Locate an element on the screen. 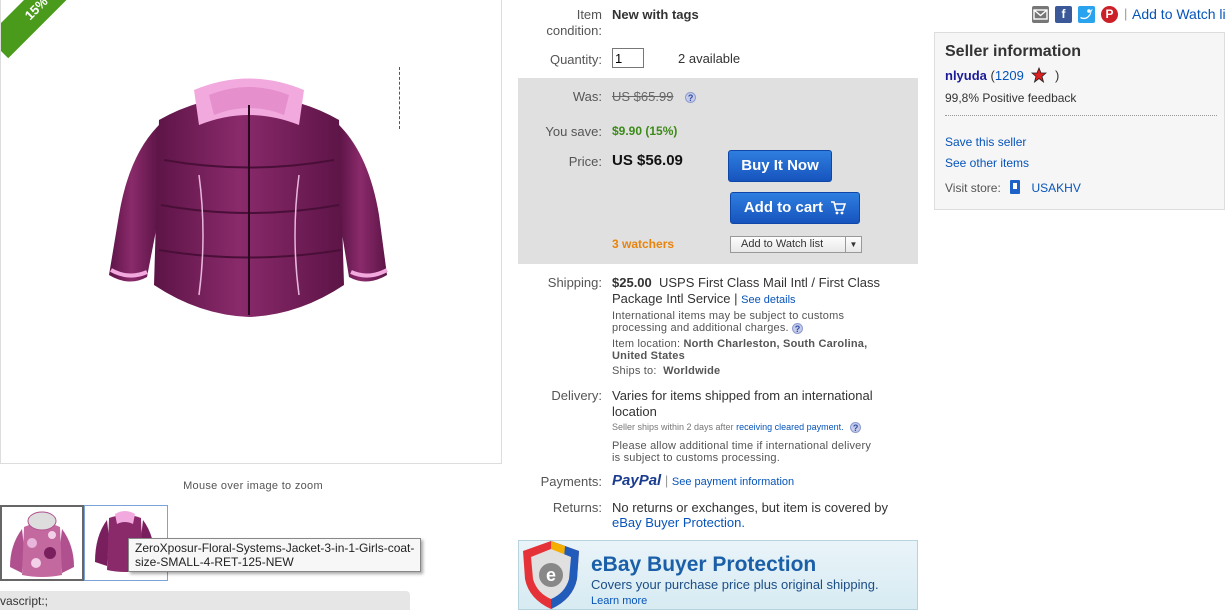  email-icon is located at coordinates (1040, 14).